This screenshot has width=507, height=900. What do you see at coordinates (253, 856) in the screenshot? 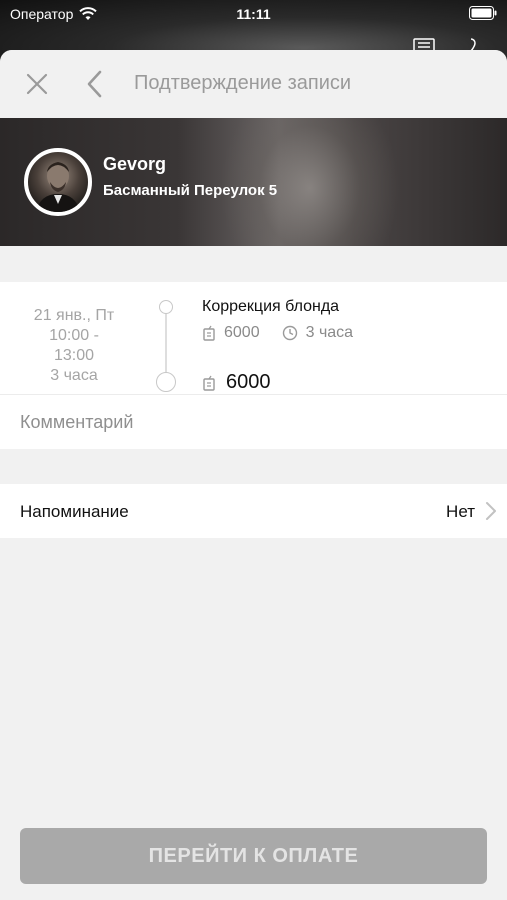
I see `proceed-to-payment-button: ПЕРЕЙТИ К ОПЛАТЕ` at bounding box center [253, 856].